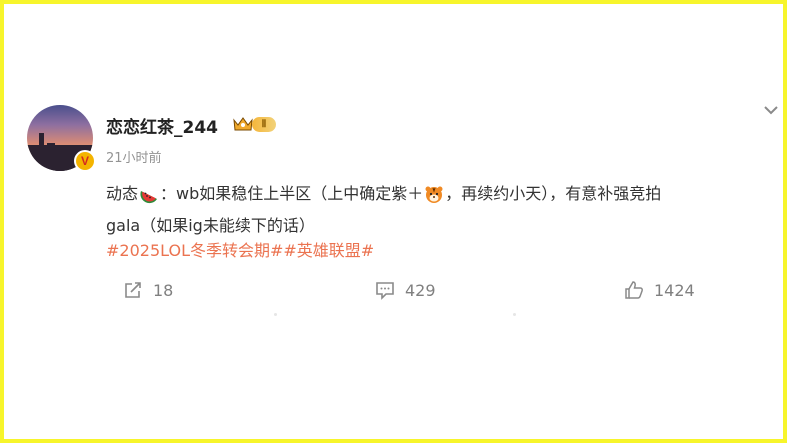  I want to click on repost-count: 18, so click(163, 290).